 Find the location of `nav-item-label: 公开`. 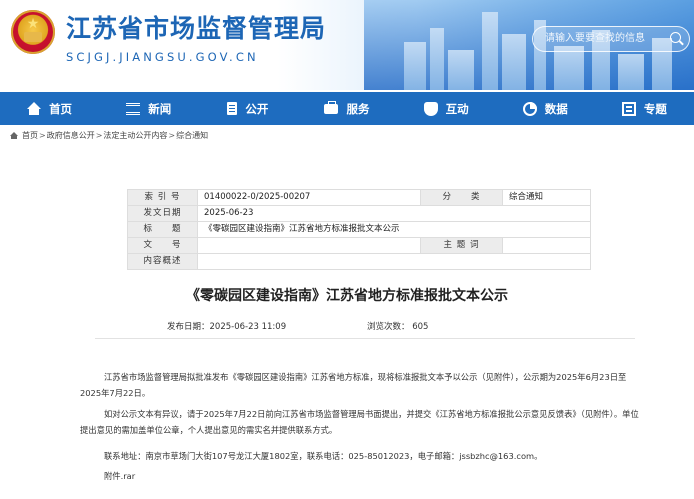

nav-item-label: 公开 is located at coordinates (257, 108).